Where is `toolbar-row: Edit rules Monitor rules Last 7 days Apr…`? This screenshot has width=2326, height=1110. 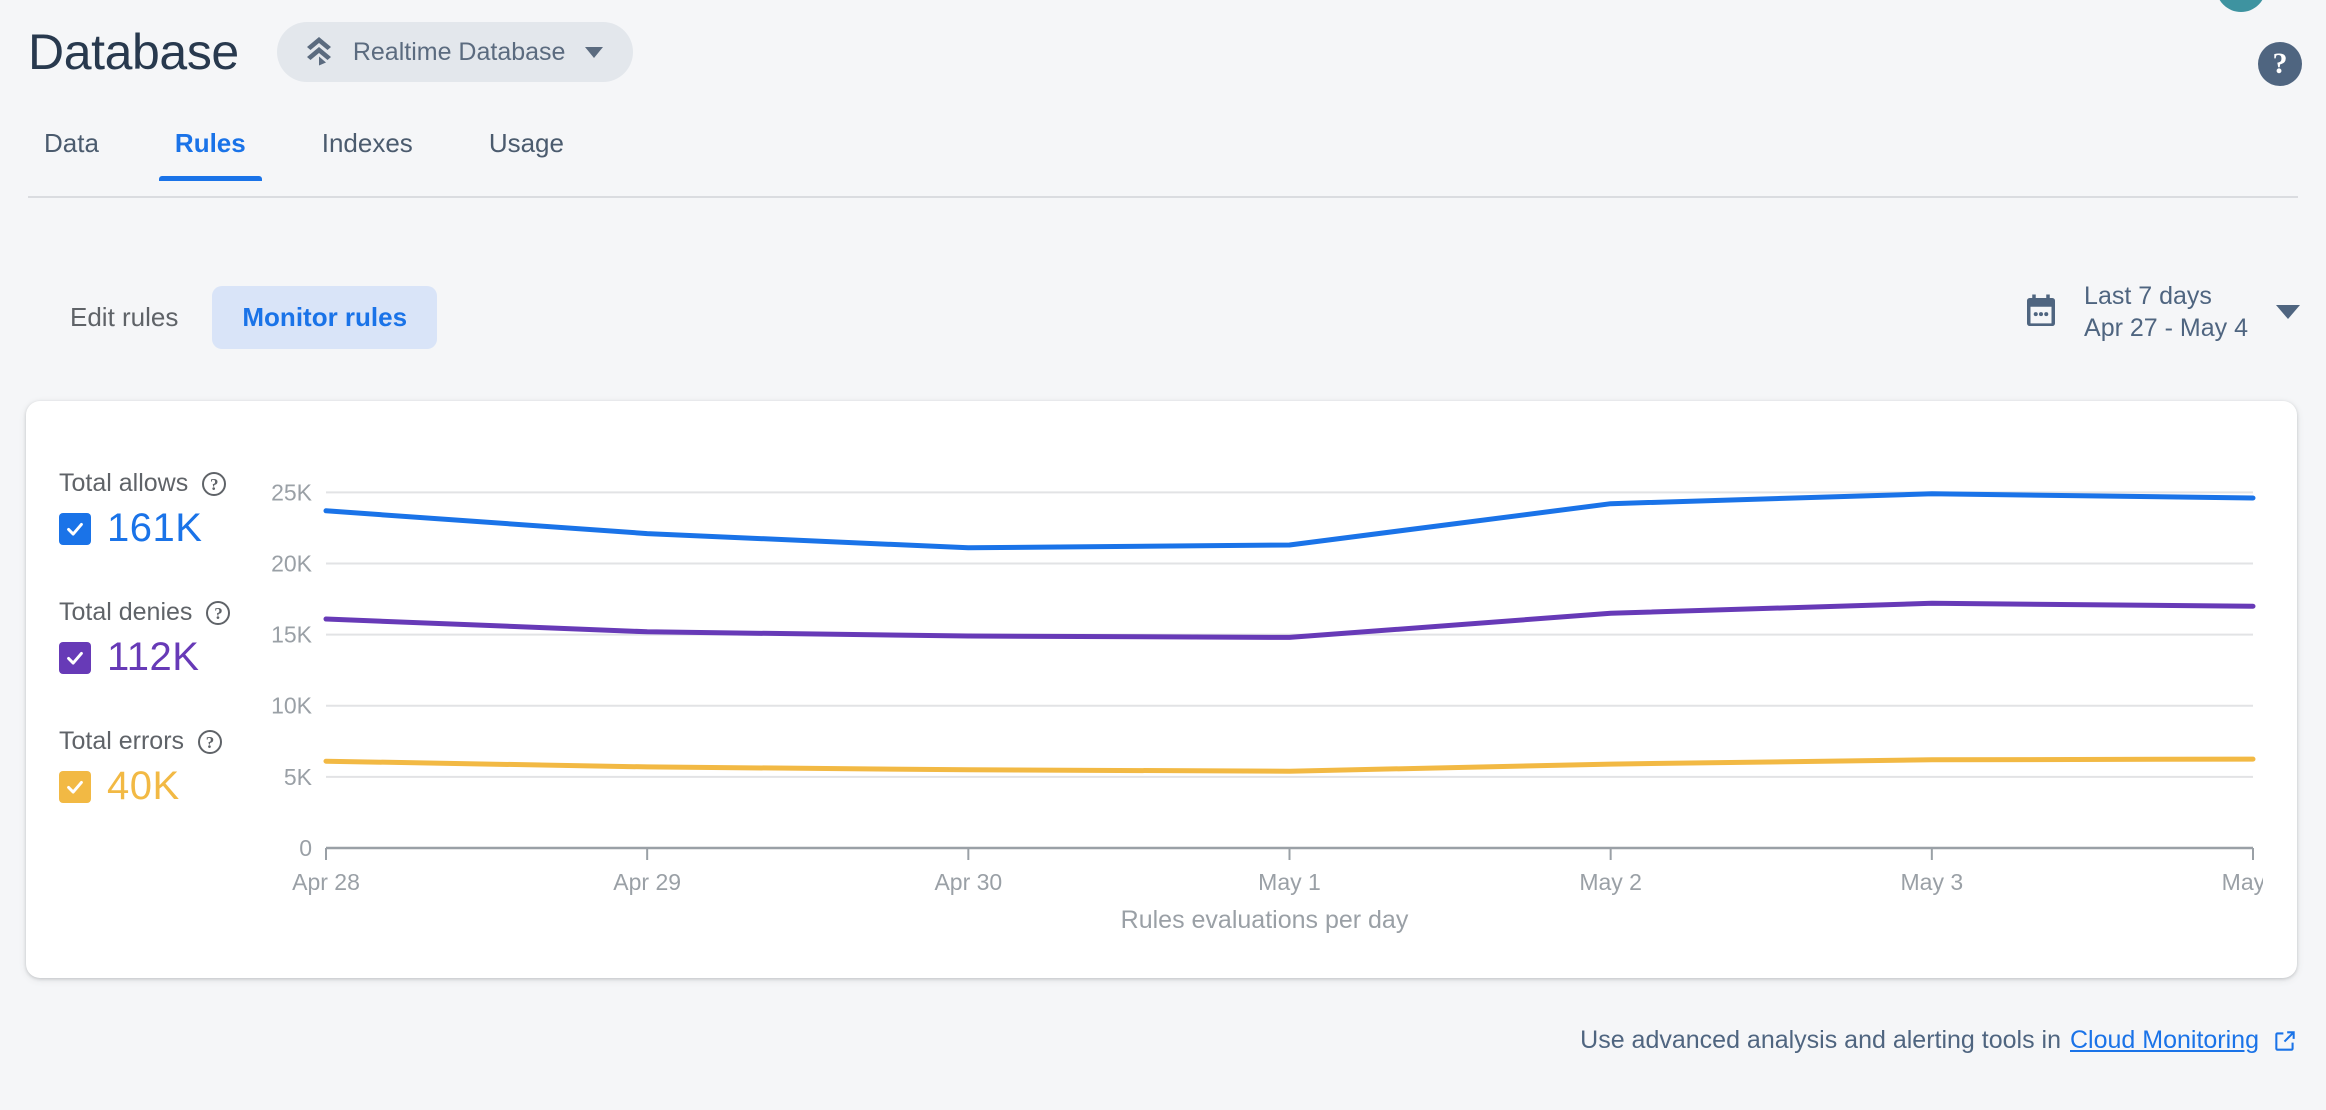 toolbar-row: Edit rules Monitor rules Last 7 days Apr… is located at coordinates (1163, 329).